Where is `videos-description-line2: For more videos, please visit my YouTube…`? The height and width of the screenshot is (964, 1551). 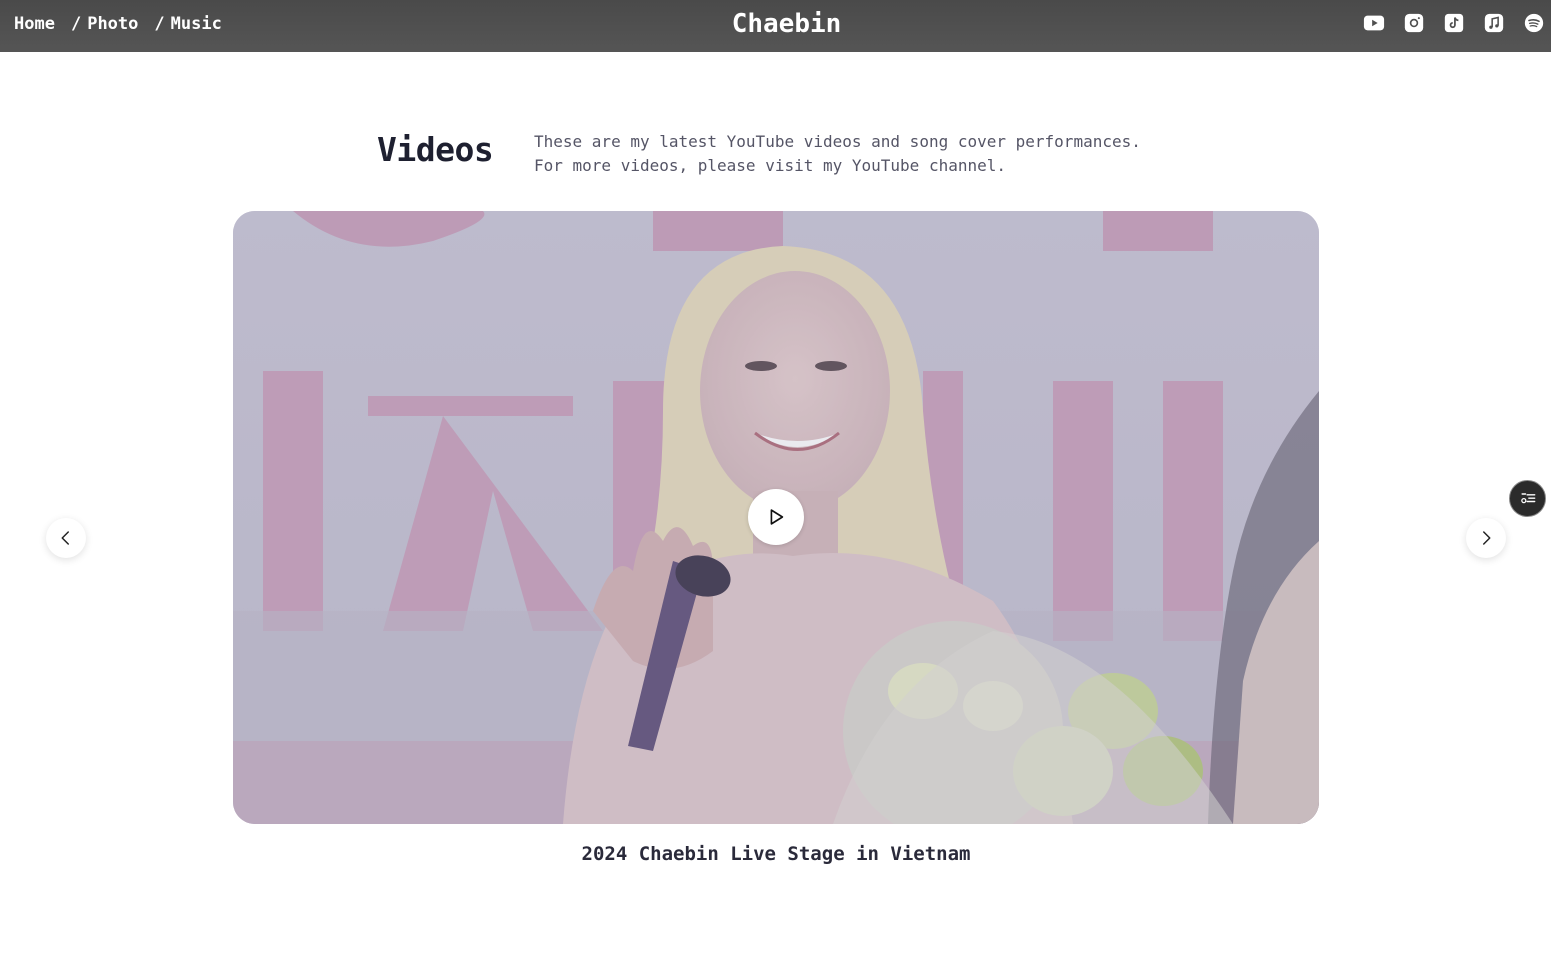
videos-description-line2: For more videos, please visit my YouTube… is located at coordinates (770, 165).